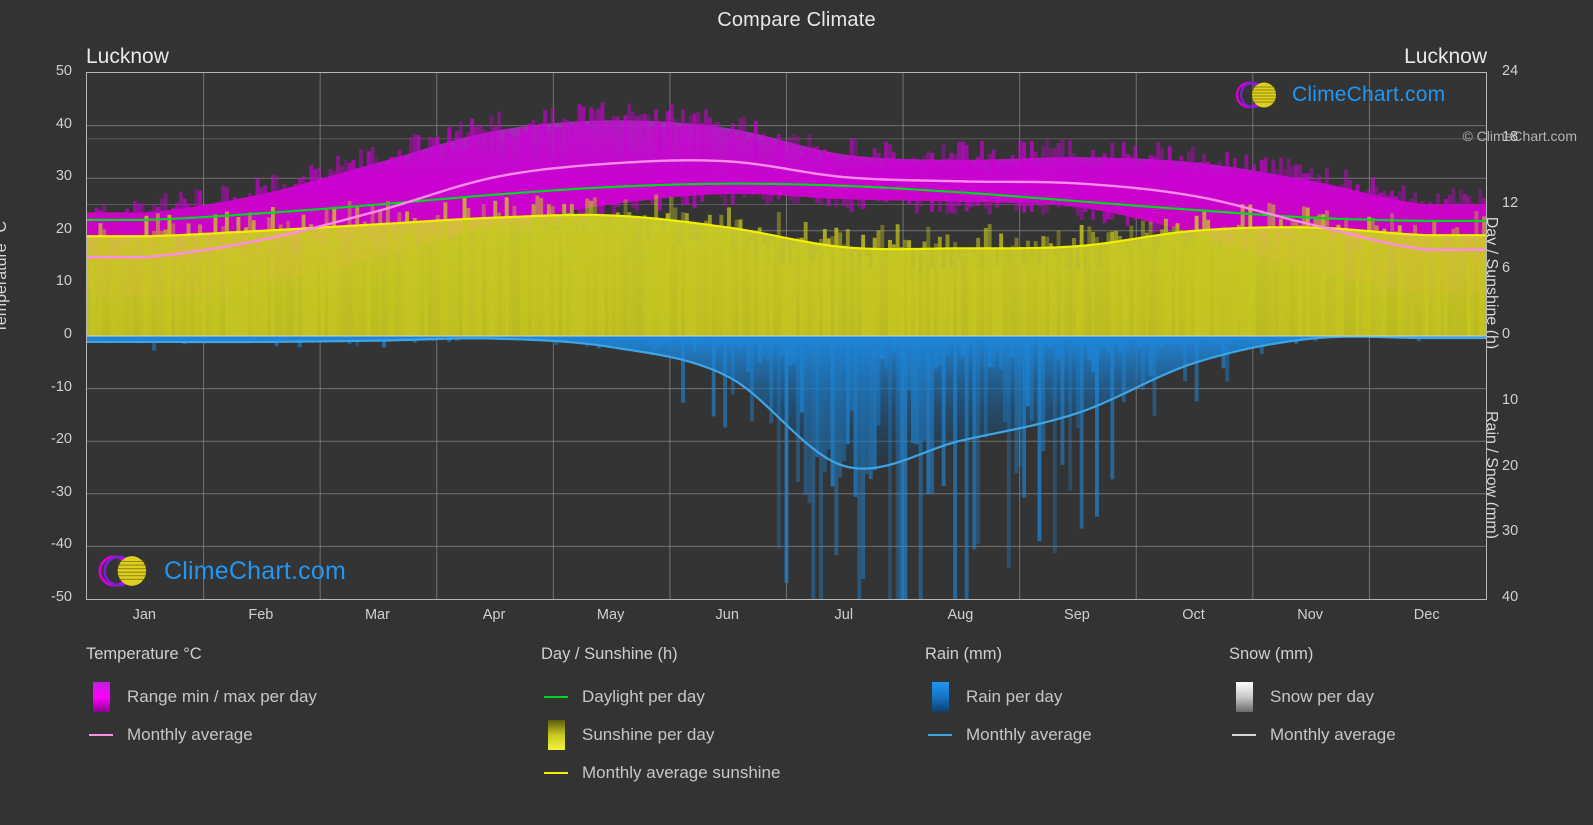 The image size is (1593, 825). What do you see at coordinates (1244, 697) in the screenshot?
I see `legend-gradient-swatch-icon` at bounding box center [1244, 697].